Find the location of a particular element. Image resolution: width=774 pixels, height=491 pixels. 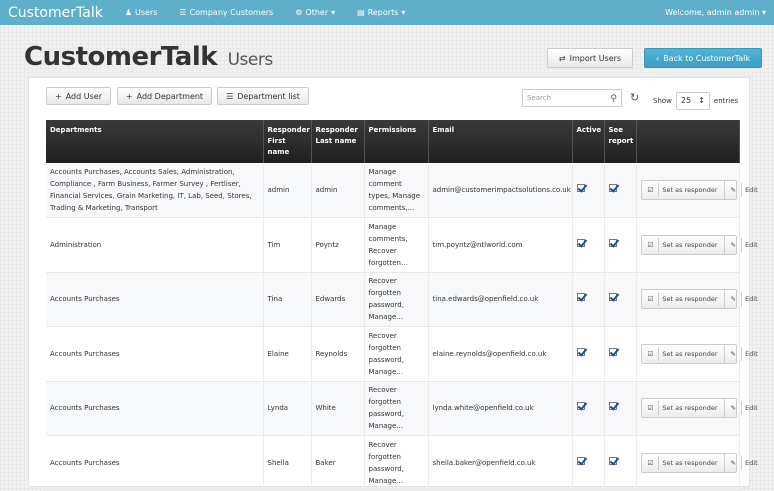

col-see-report: See report is located at coordinates (620, 141).